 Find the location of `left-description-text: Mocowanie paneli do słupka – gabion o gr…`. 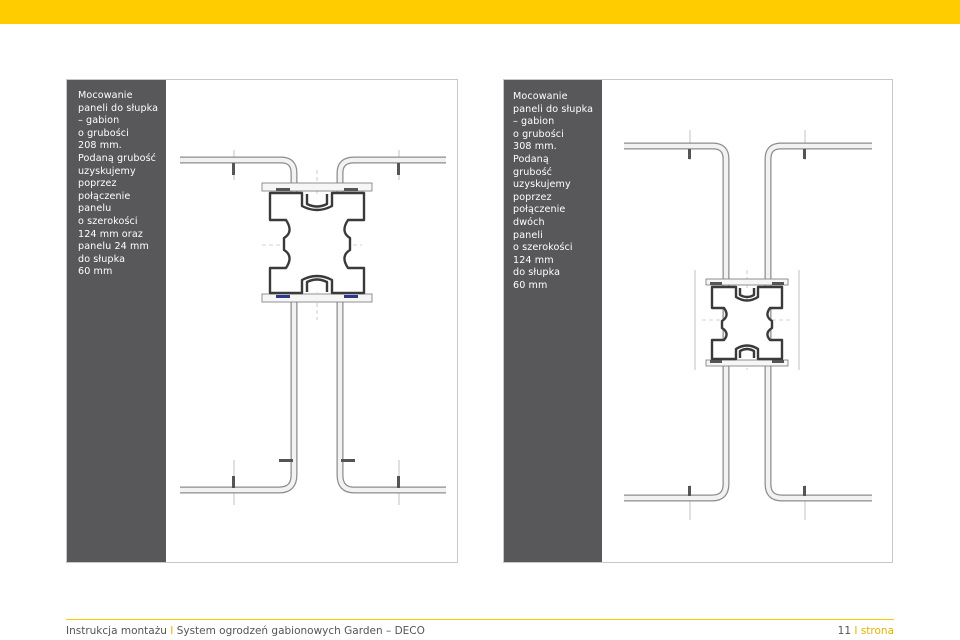

left-description-text: Mocowanie paneli do słupka – gabion o gr… is located at coordinates (118, 184).